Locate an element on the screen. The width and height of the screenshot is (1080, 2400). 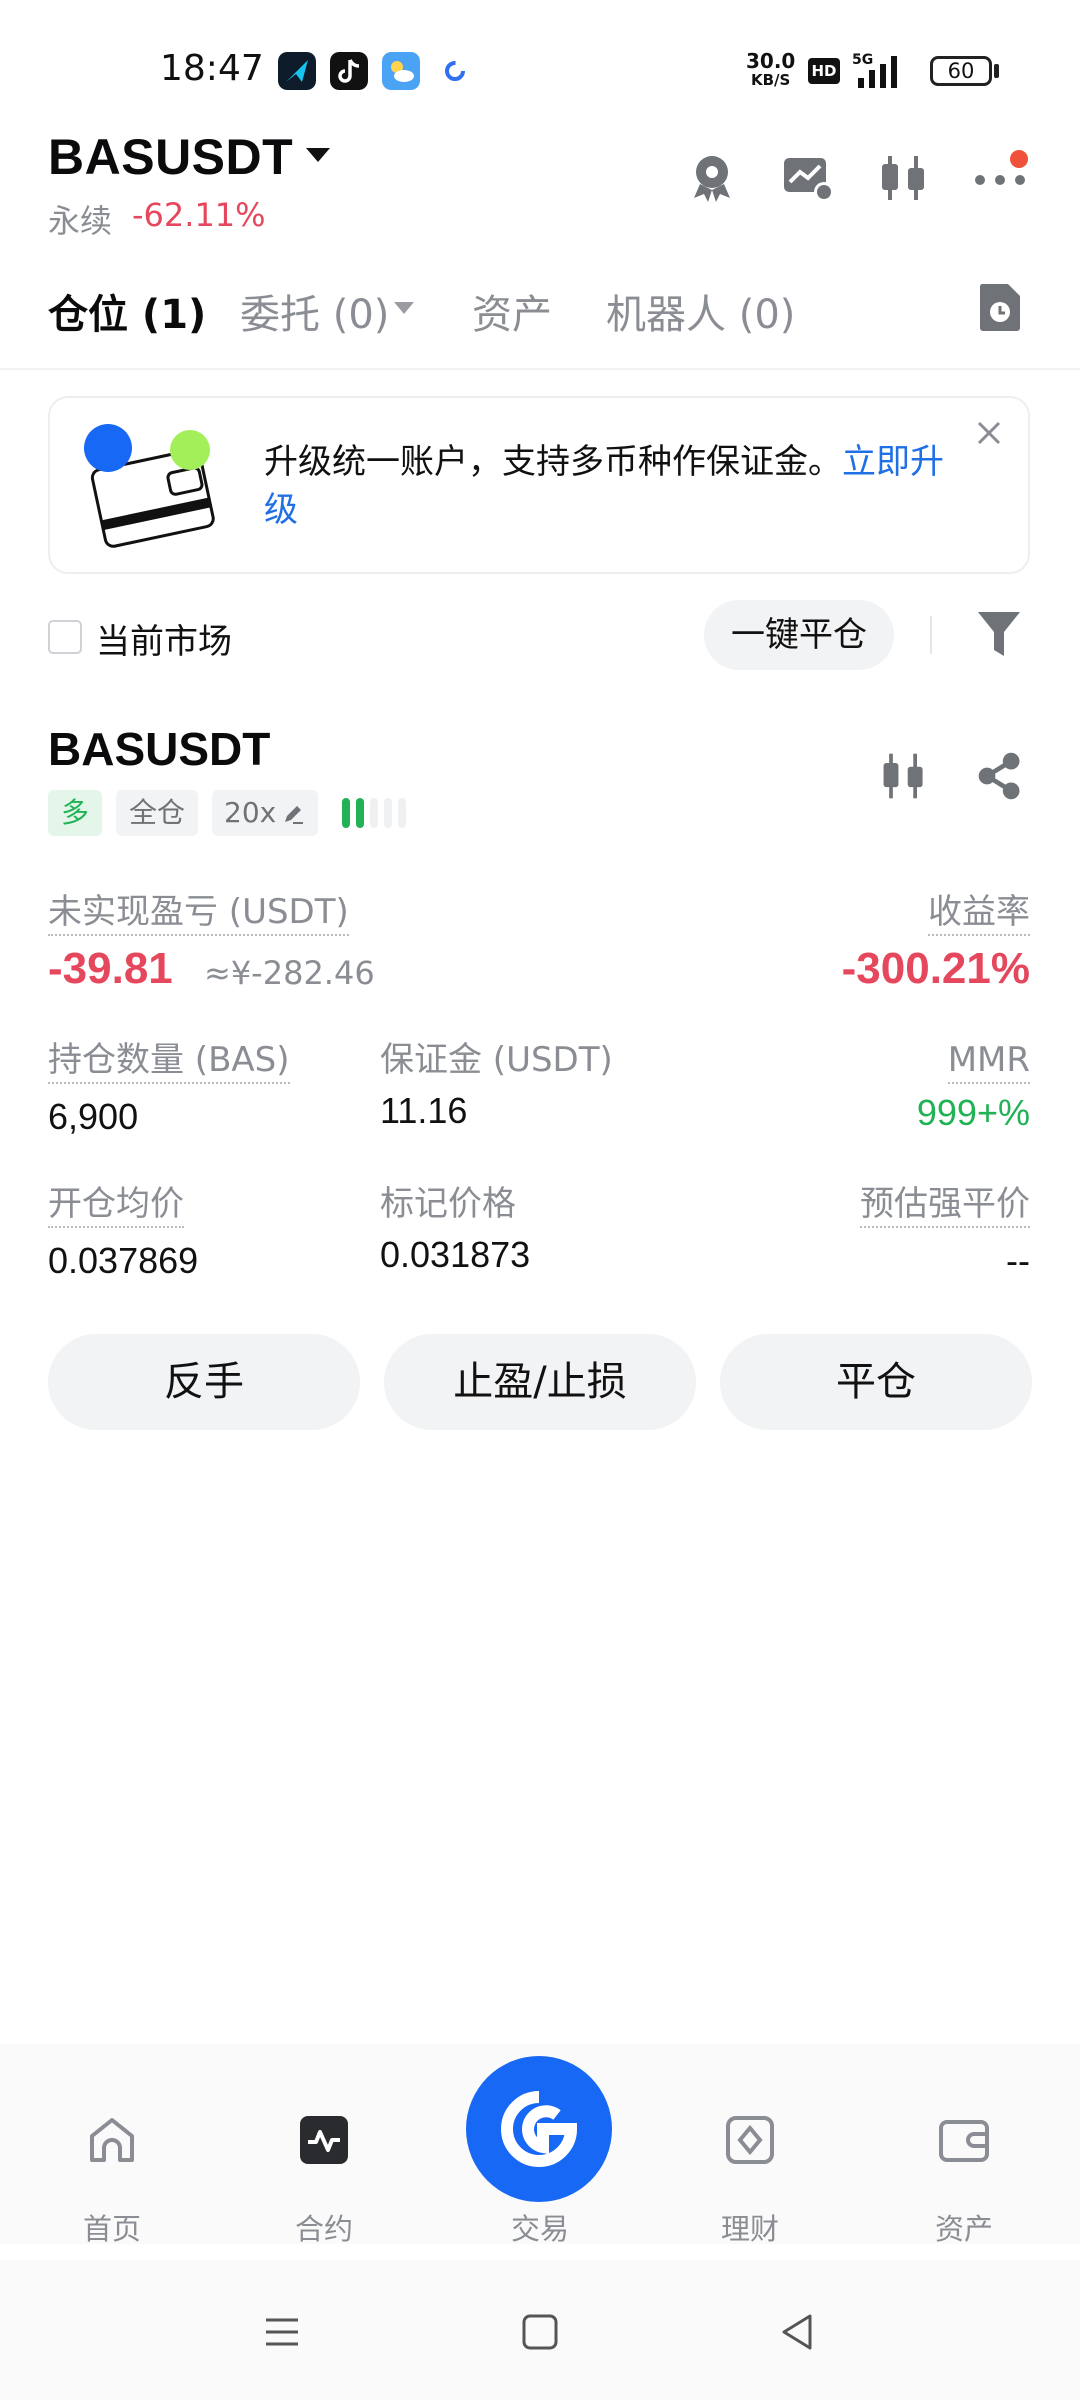
upgrade-banner: 升级统一账户，支持多币种作保证金。立即升级 is located at coordinates (539, 485).